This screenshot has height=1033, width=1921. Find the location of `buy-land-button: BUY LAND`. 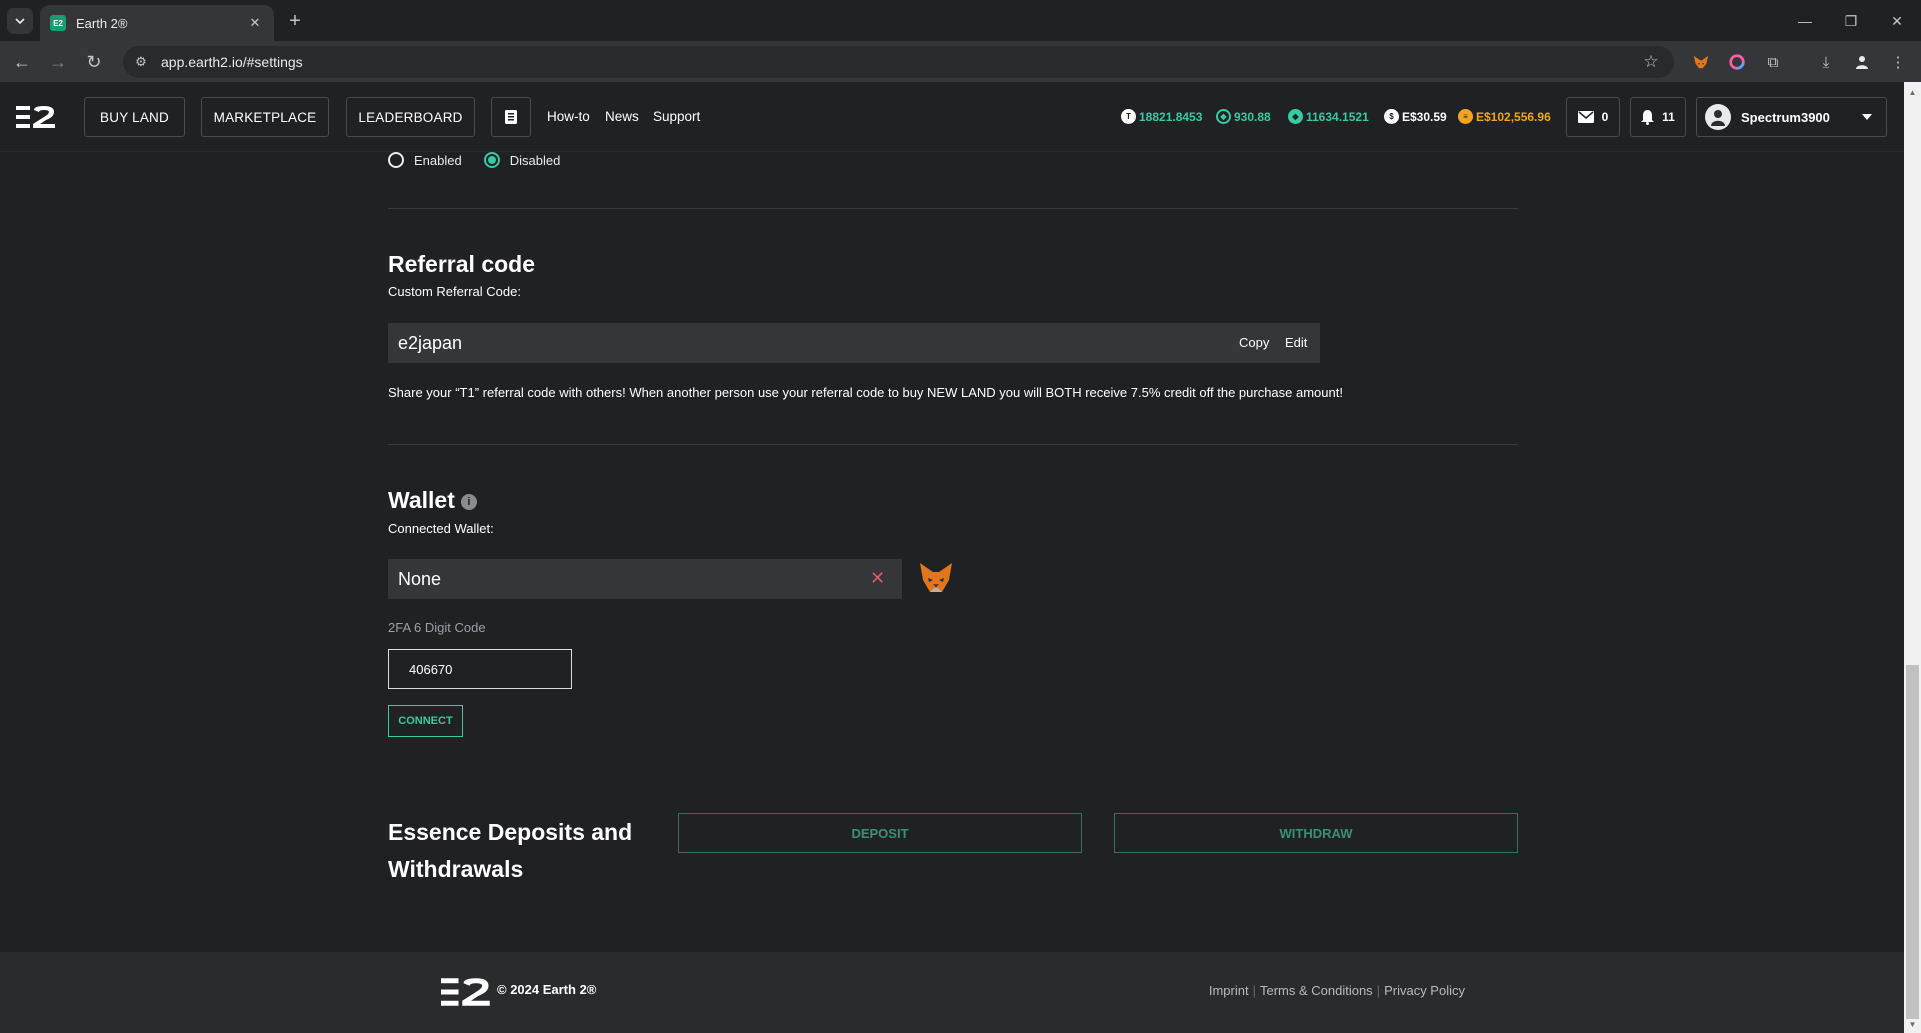

buy-land-button: BUY LAND is located at coordinates (134, 117).